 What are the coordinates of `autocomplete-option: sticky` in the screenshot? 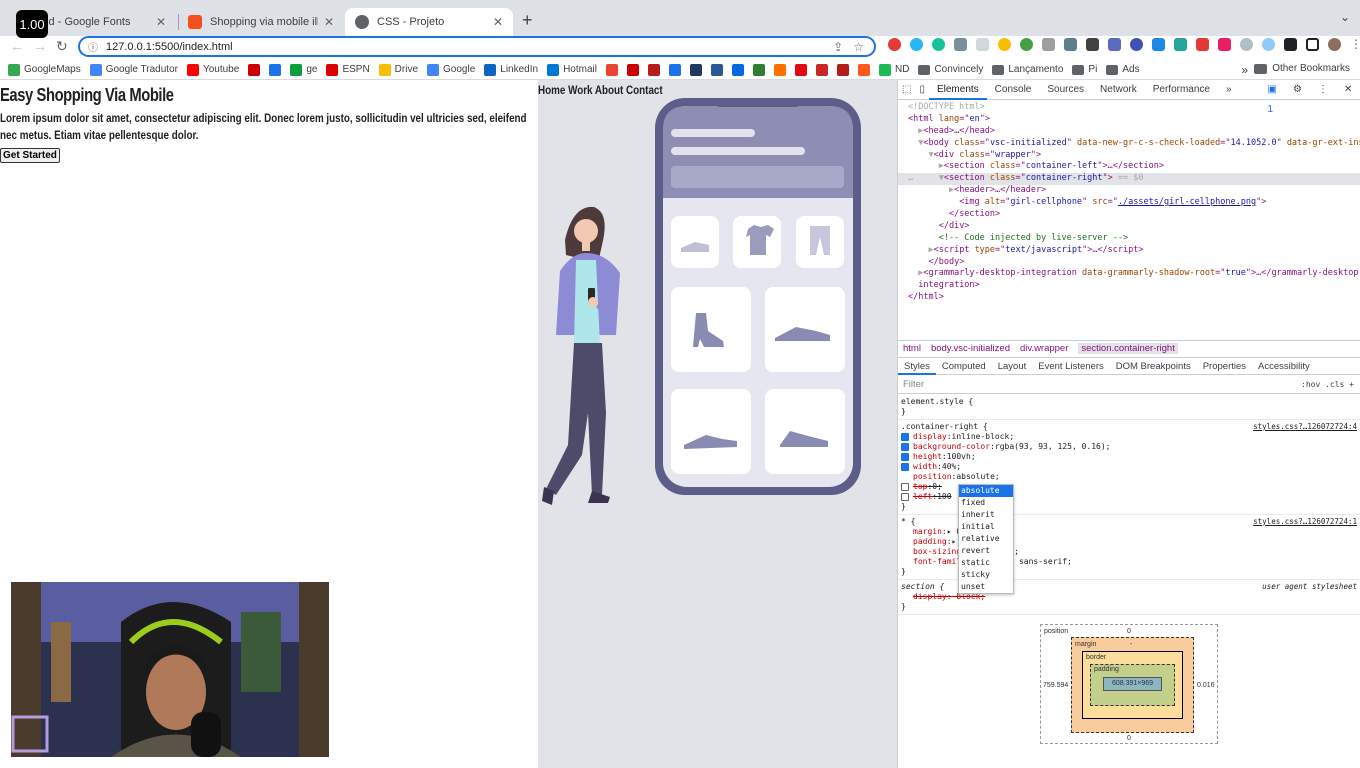 It's located at (986, 575).